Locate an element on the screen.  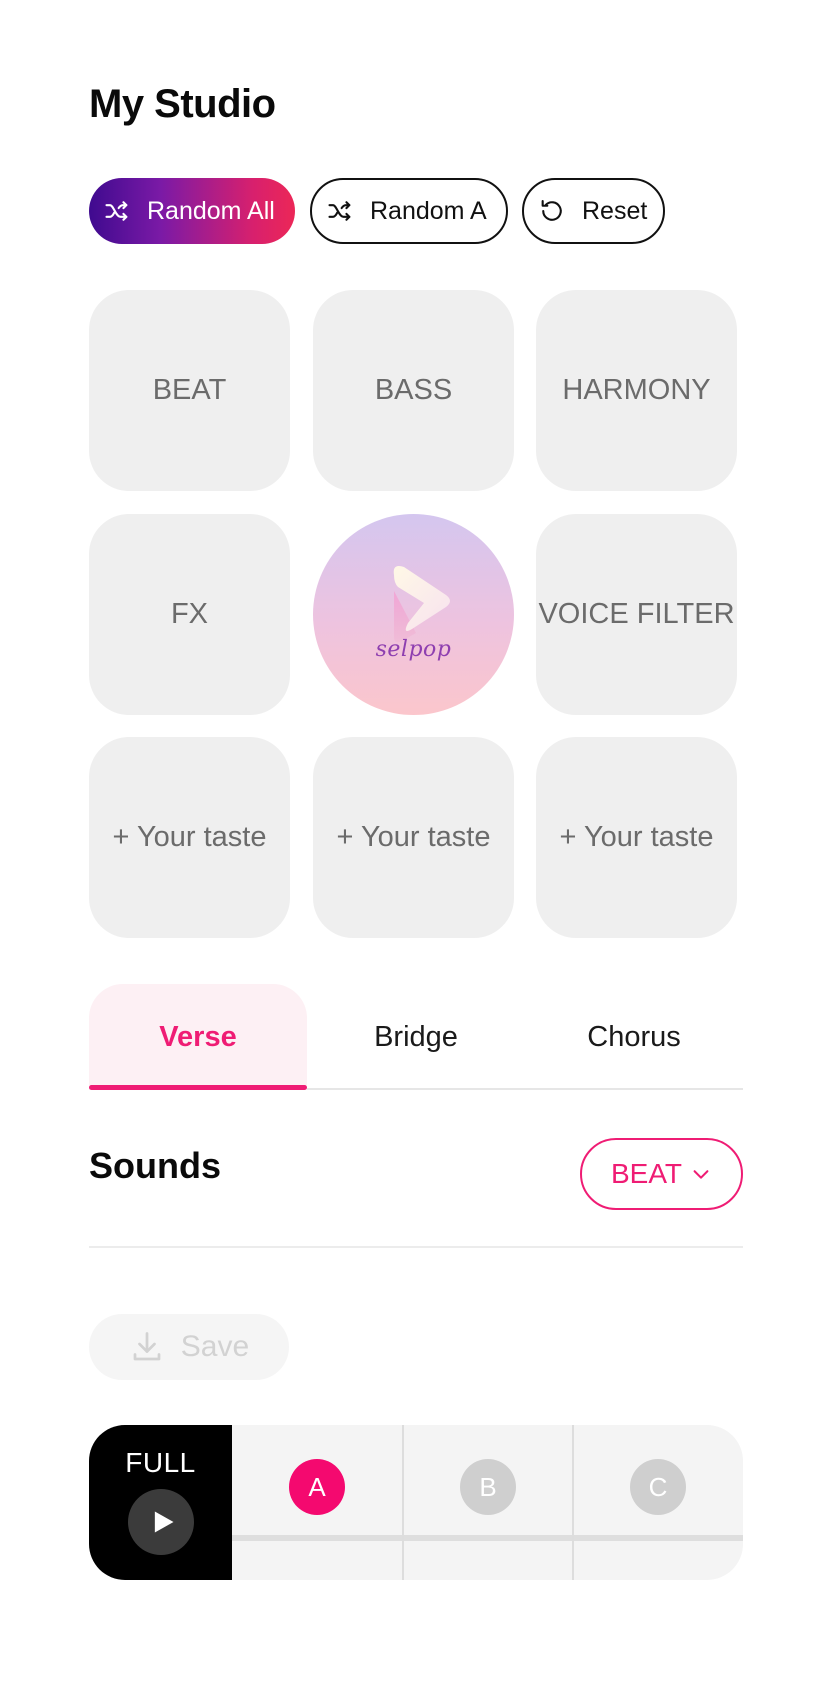
segment-a-badge: A is located at coordinates (317, 1487).